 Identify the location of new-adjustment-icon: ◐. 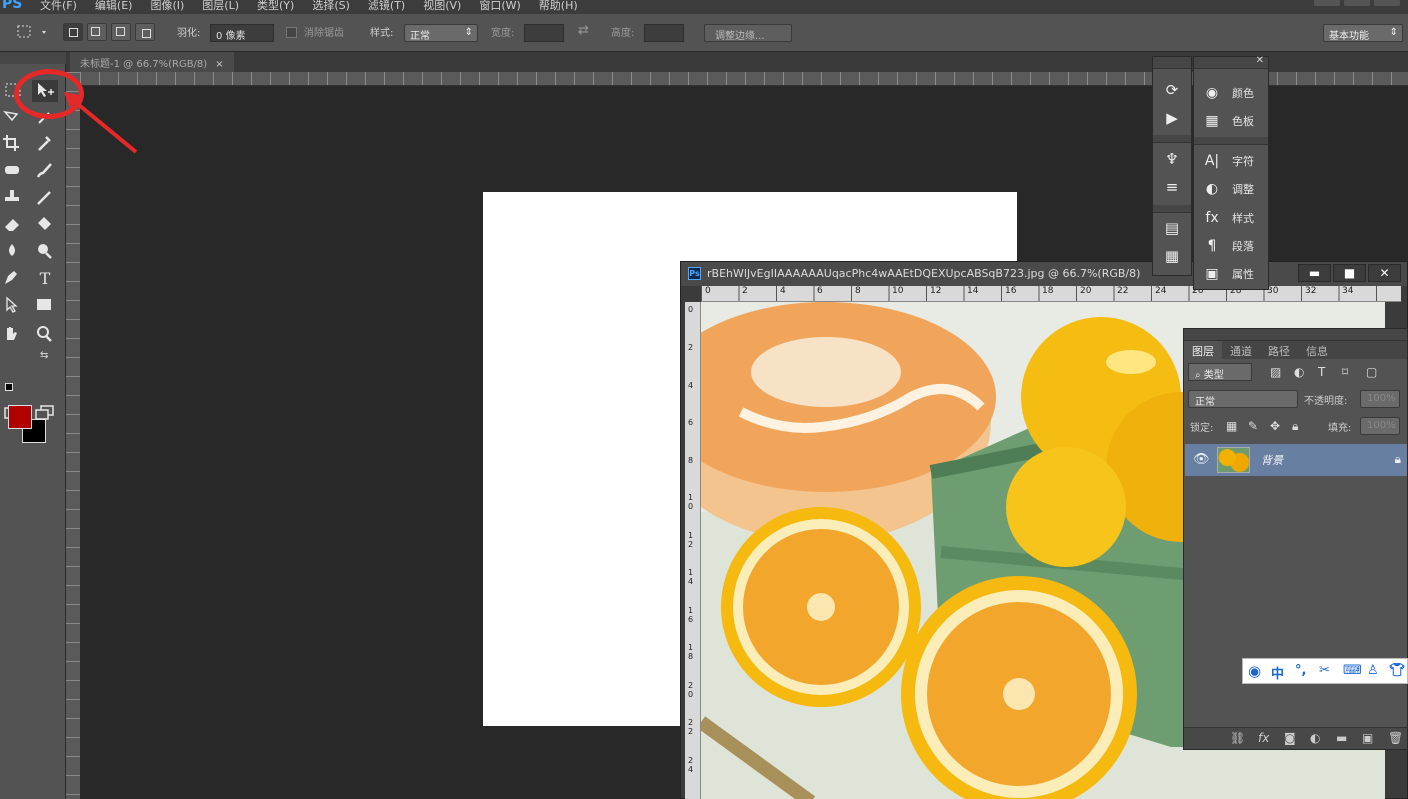
(1315, 738).